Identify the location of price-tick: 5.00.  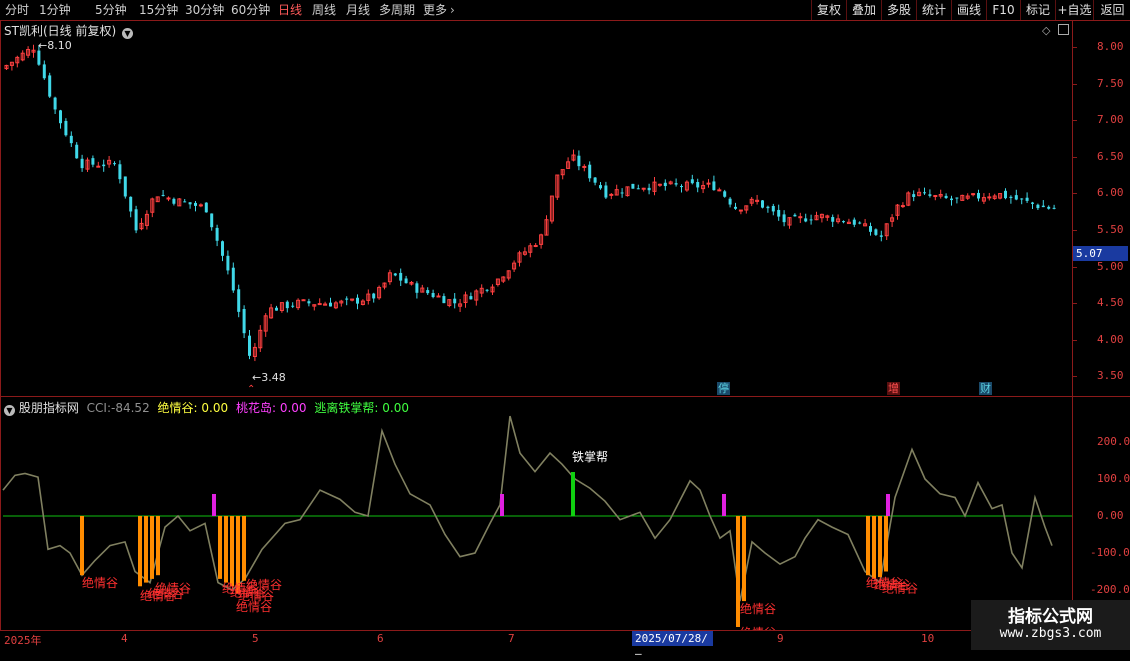
(1110, 266).